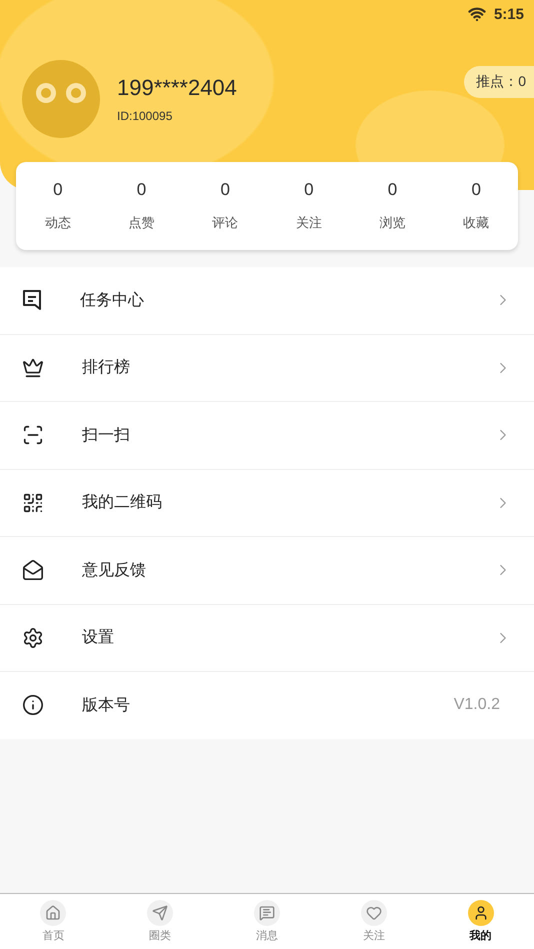 Image resolution: width=534 pixels, height=949 pixels. Describe the element at coordinates (145, 116) in the screenshot. I see `user-id: ID:100095` at that location.